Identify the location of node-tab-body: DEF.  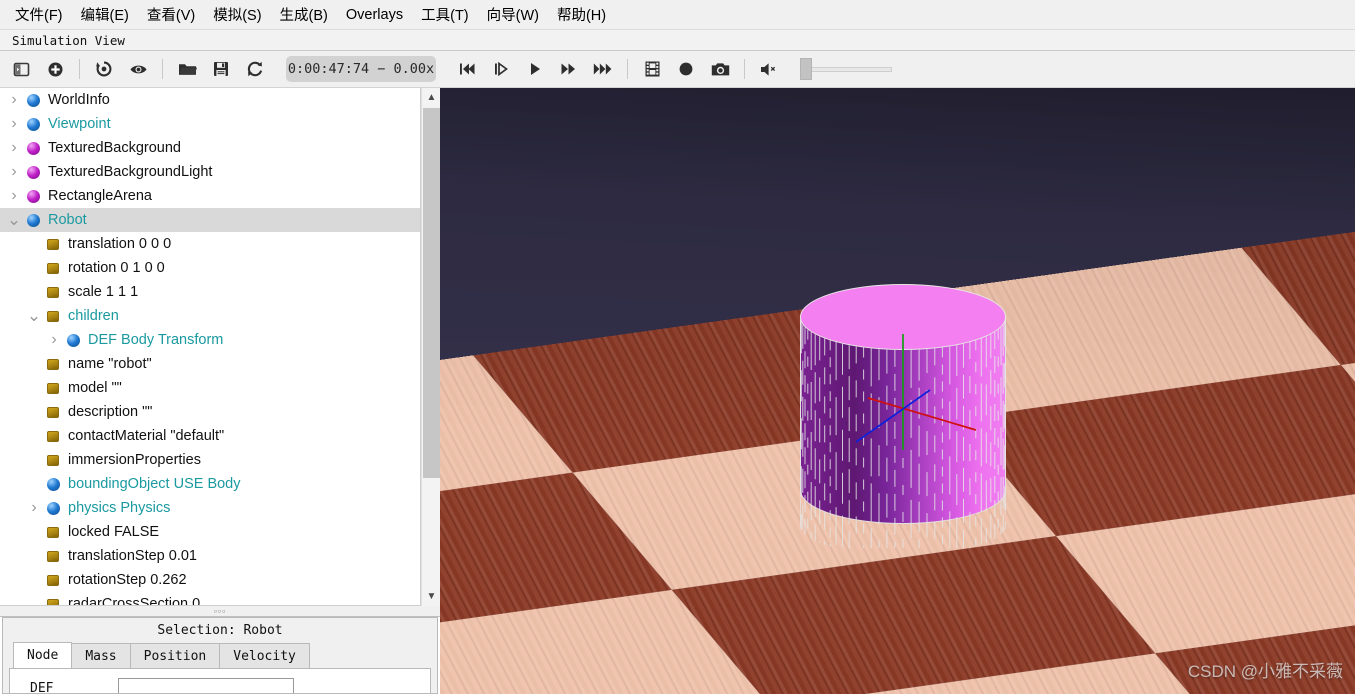
(220, 680).